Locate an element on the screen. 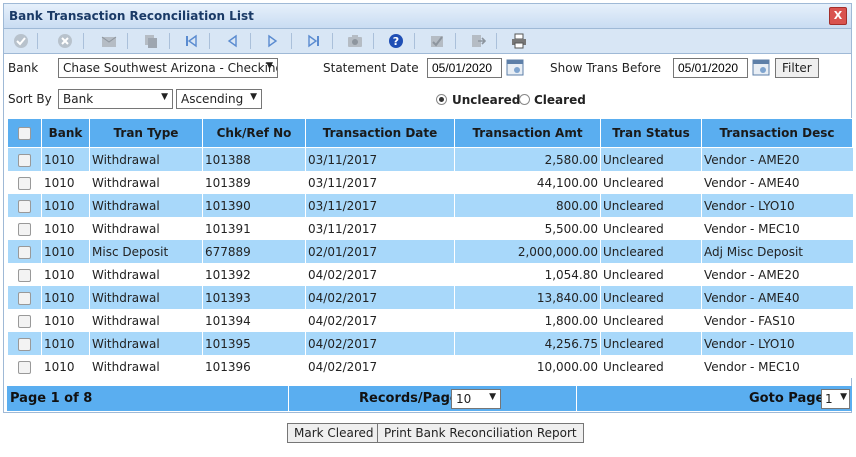 This screenshot has height=457, width=856. export-icon is located at coordinates (478, 41).